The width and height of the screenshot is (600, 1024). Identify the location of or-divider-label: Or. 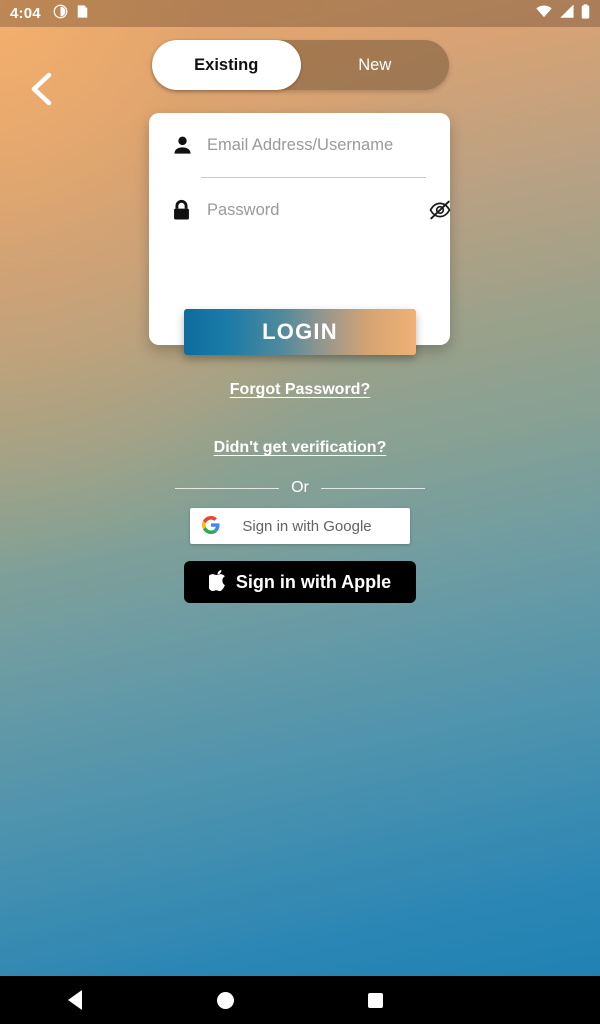
(300, 487).